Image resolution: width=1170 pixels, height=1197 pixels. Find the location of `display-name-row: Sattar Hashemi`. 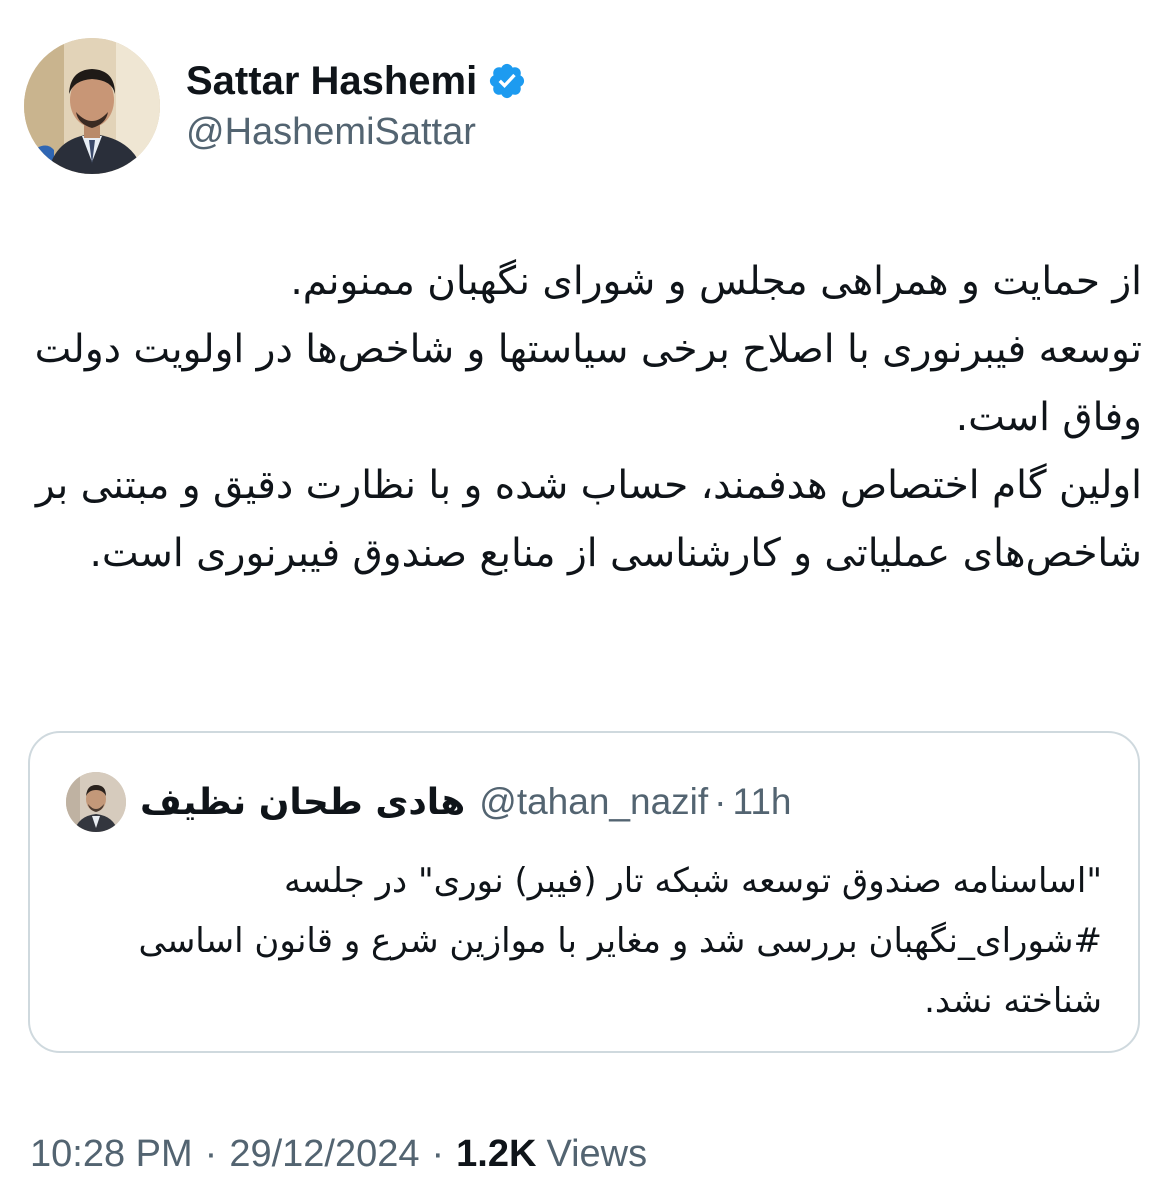

display-name-row: Sattar Hashemi is located at coordinates (356, 81).